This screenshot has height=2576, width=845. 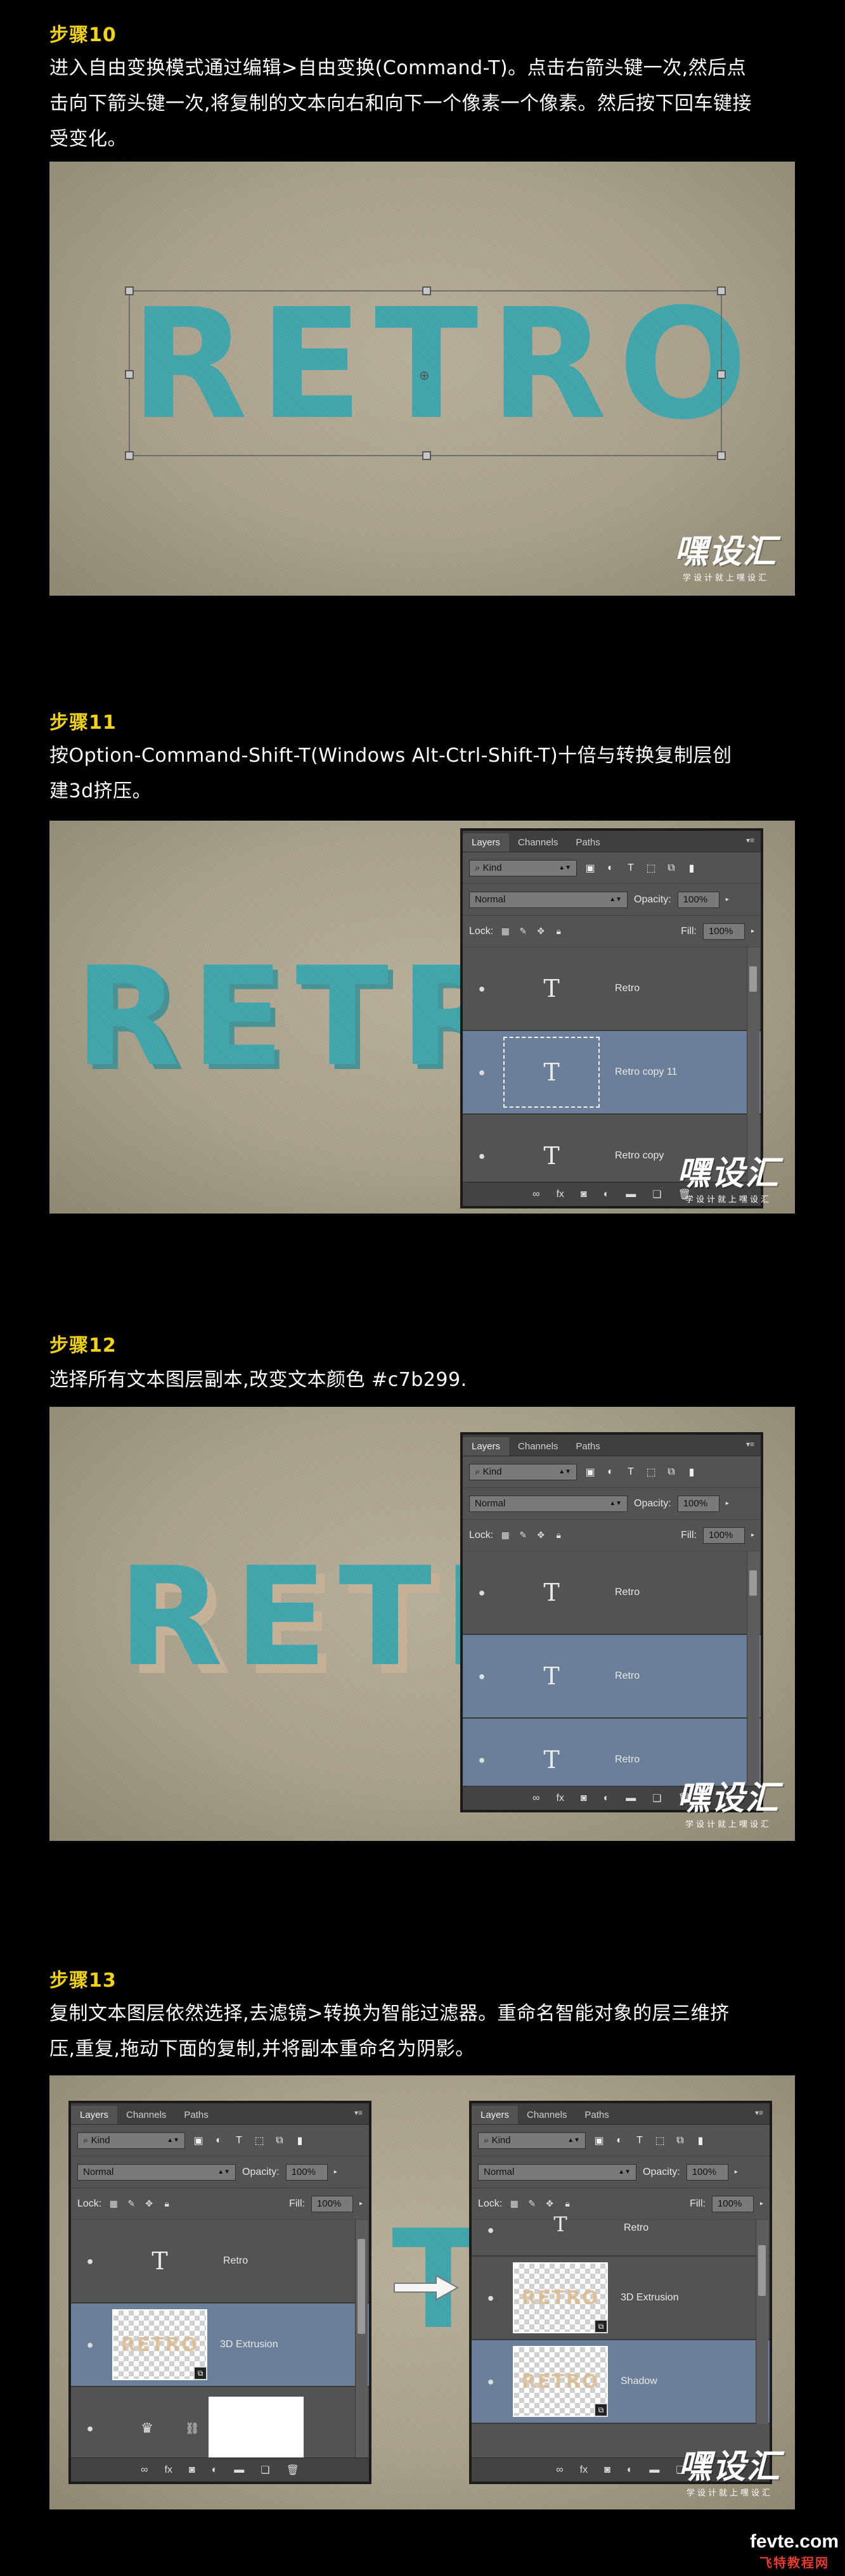 I want to click on smart-object-filter-icon: ⧉, so click(x=280, y=2141).